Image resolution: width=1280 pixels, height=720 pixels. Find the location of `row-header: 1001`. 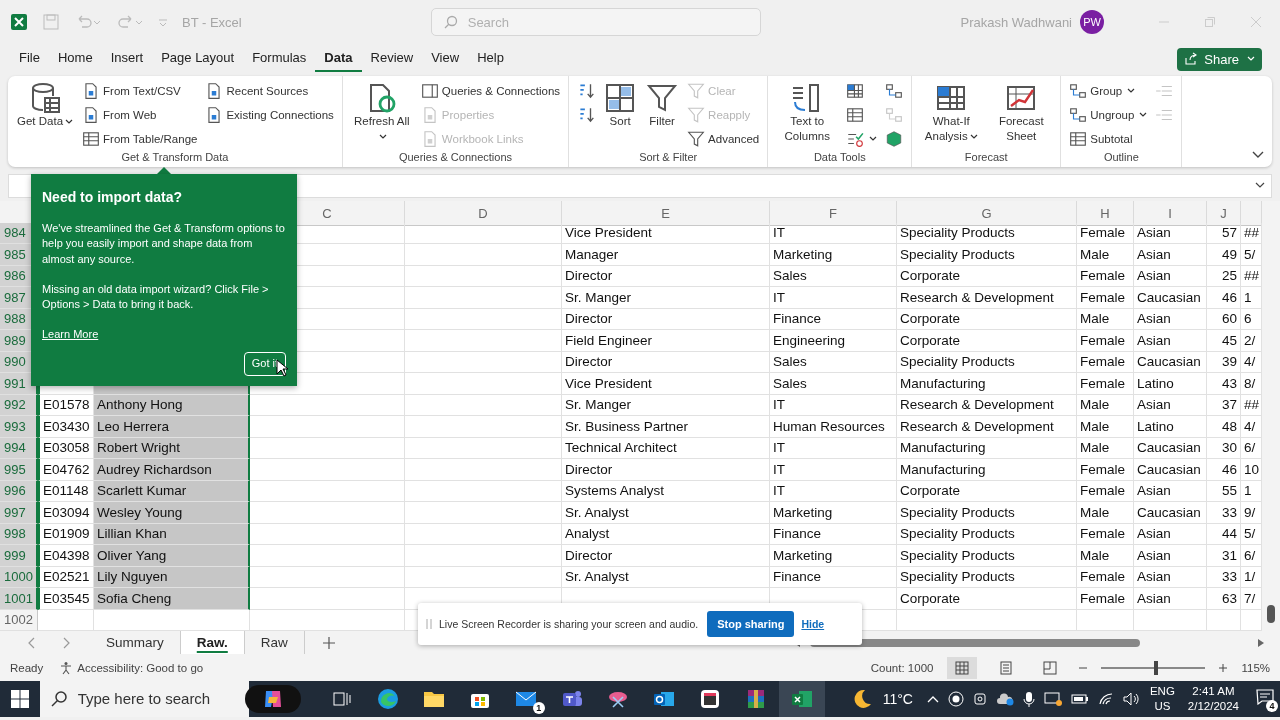

row-header: 1001 is located at coordinates (19, 599).